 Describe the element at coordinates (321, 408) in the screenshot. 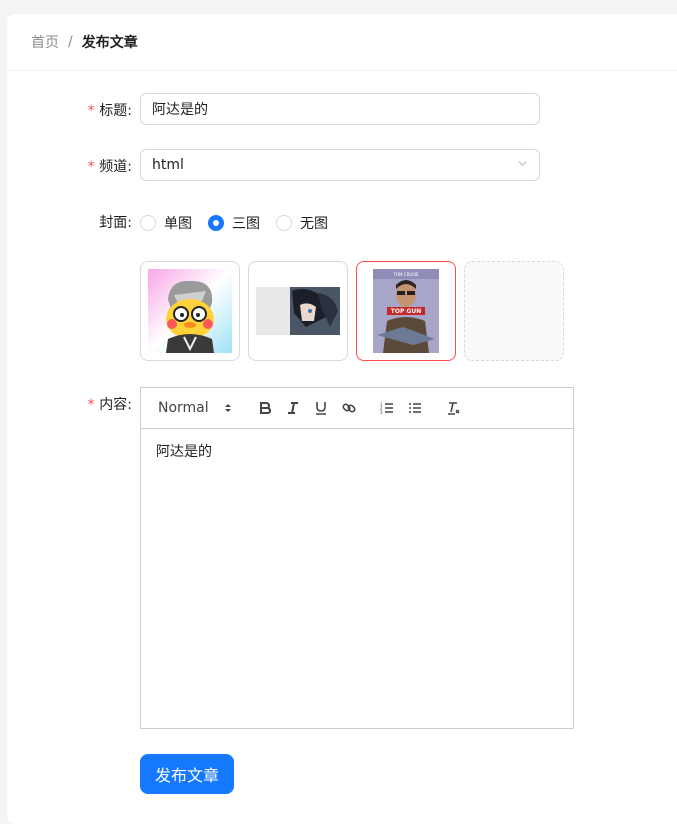

I see `underline-icon` at that location.